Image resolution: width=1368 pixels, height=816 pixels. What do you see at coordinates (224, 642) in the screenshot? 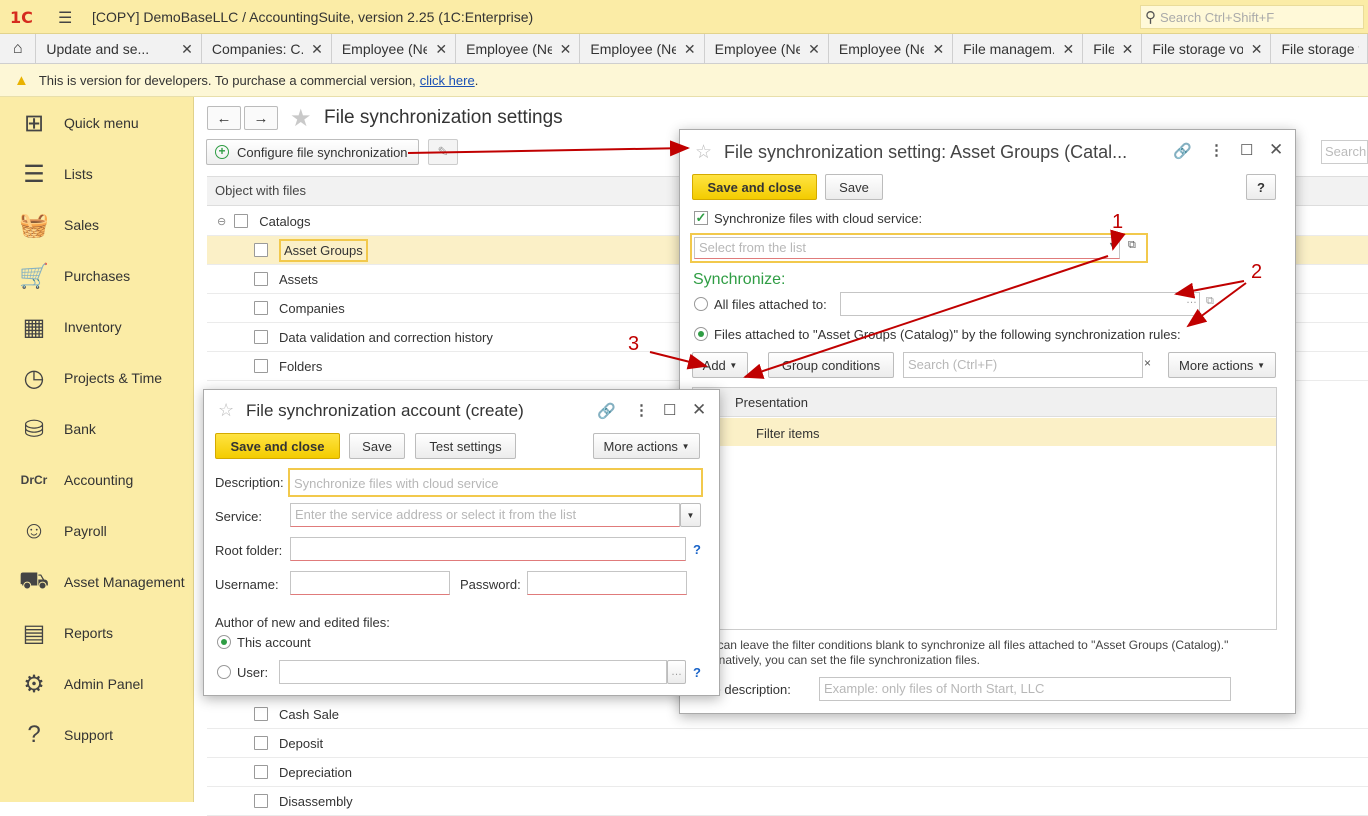
I see `this-account-radio` at bounding box center [224, 642].